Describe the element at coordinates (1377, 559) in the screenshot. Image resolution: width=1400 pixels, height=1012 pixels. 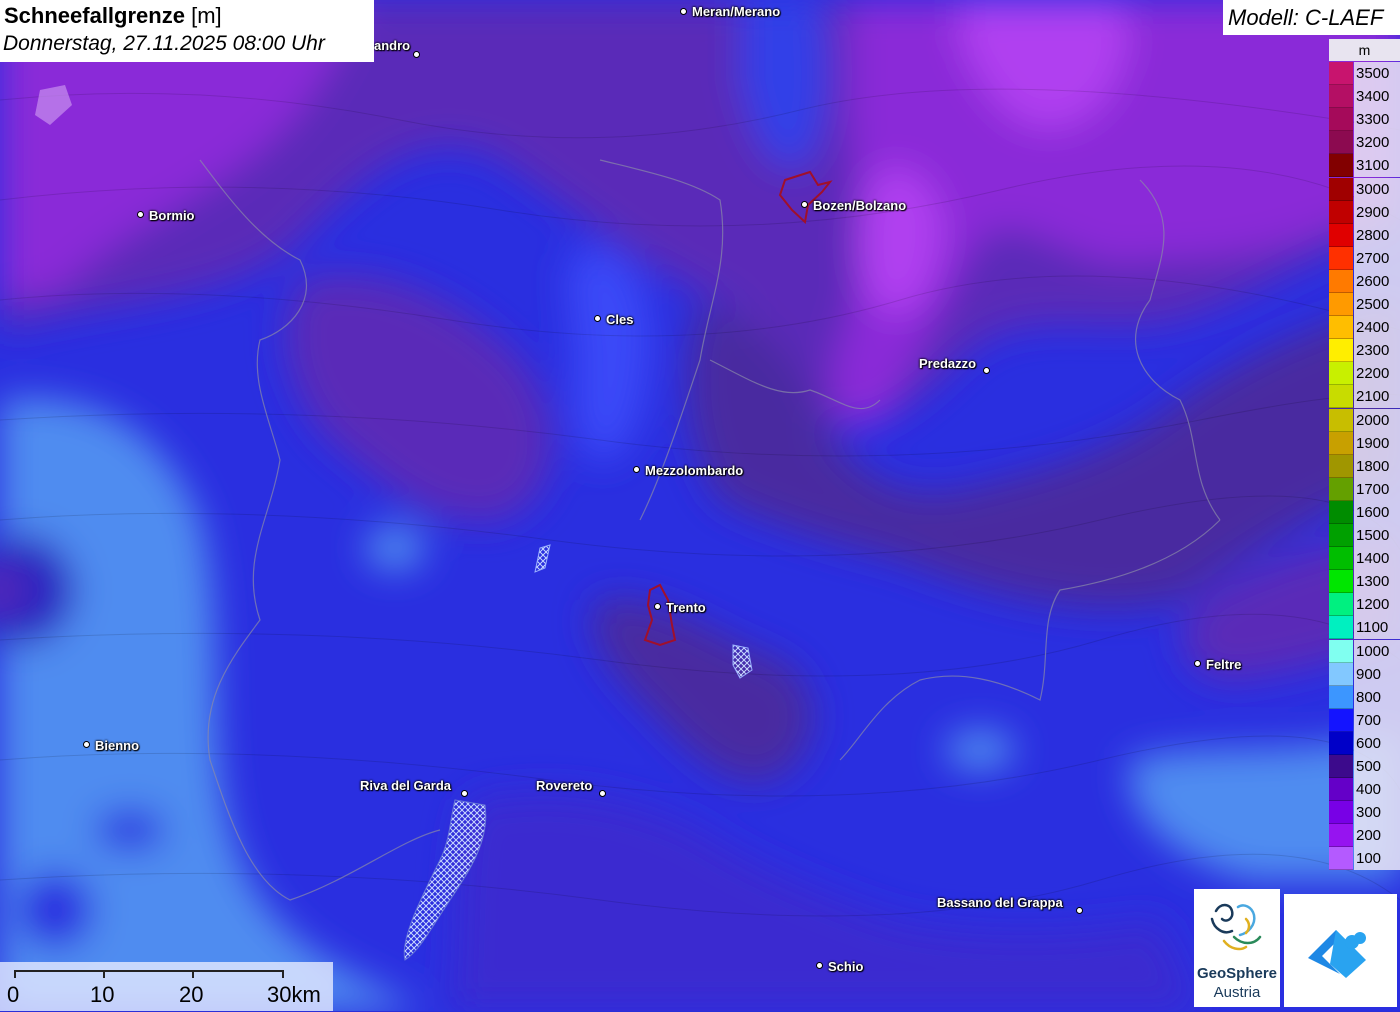
I see `legend-label: 1400` at that location.